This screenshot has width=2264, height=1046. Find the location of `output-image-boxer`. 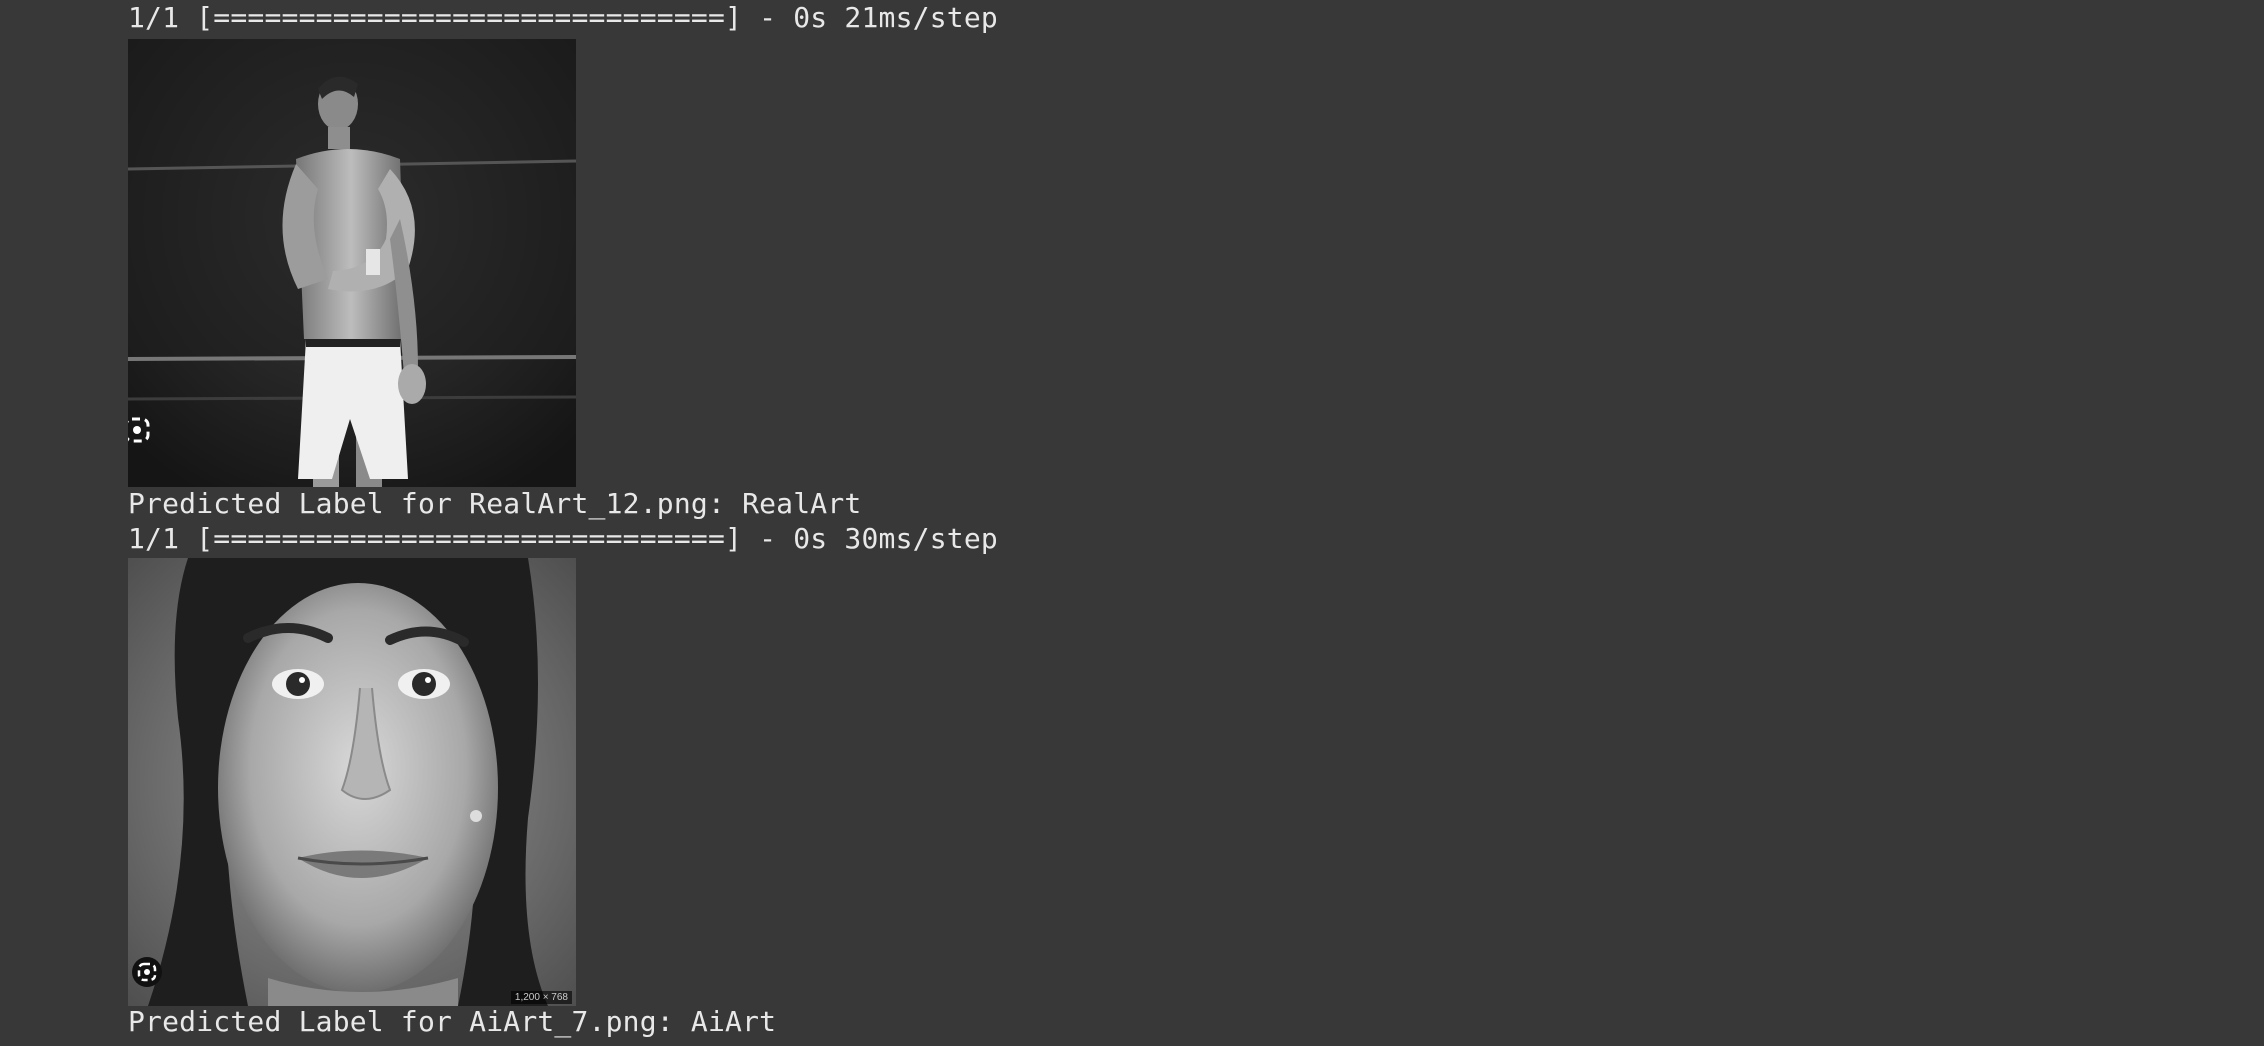

output-image-boxer is located at coordinates (352, 263).